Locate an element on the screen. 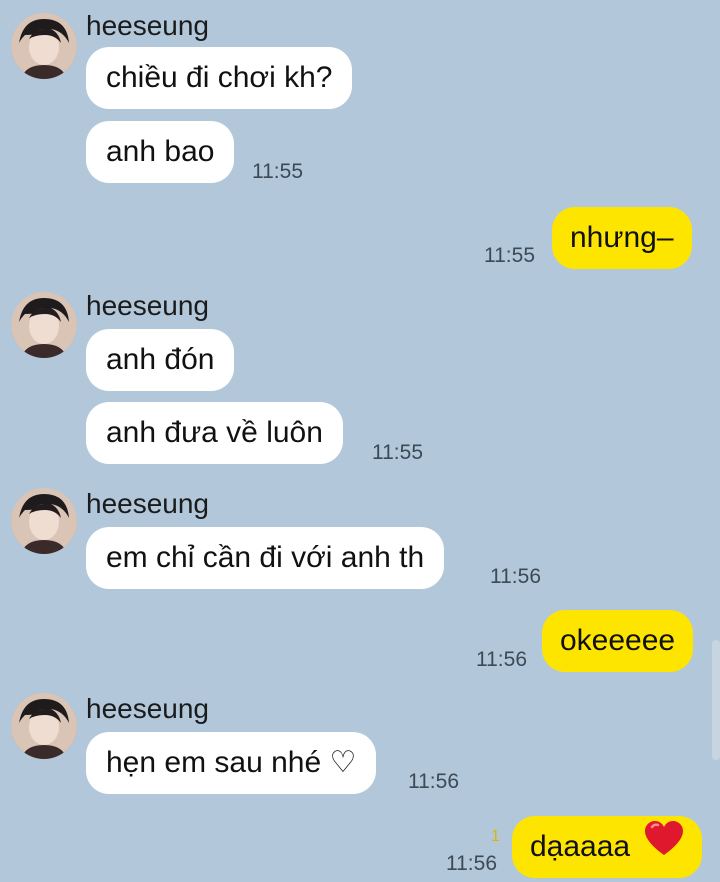 The width and height of the screenshot is (720, 882). message-bubble-incoming: em chỉ cần đi với anh th is located at coordinates (265, 558).